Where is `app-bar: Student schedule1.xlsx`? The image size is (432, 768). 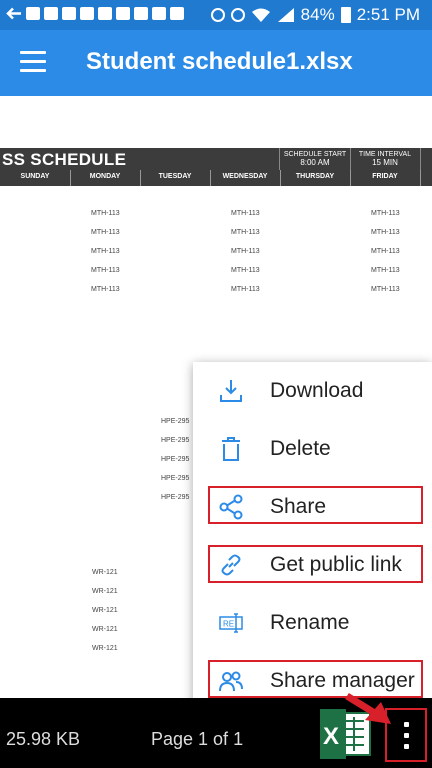 app-bar: Student schedule1.xlsx is located at coordinates (216, 63).